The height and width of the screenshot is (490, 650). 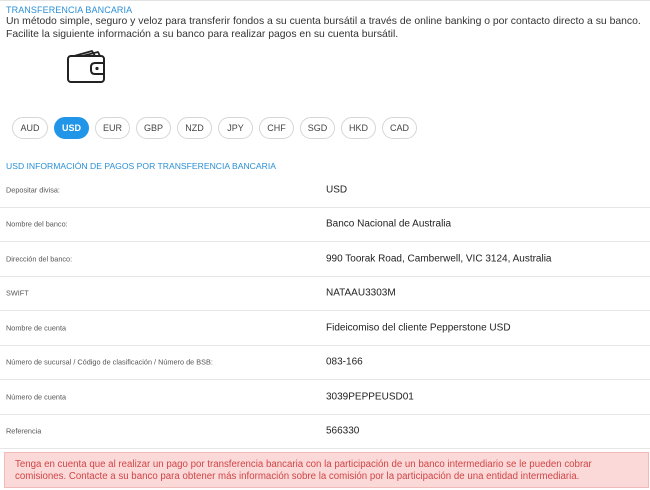 I want to click on row-label: Nombre de cuenta, so click(x=36, y=328).